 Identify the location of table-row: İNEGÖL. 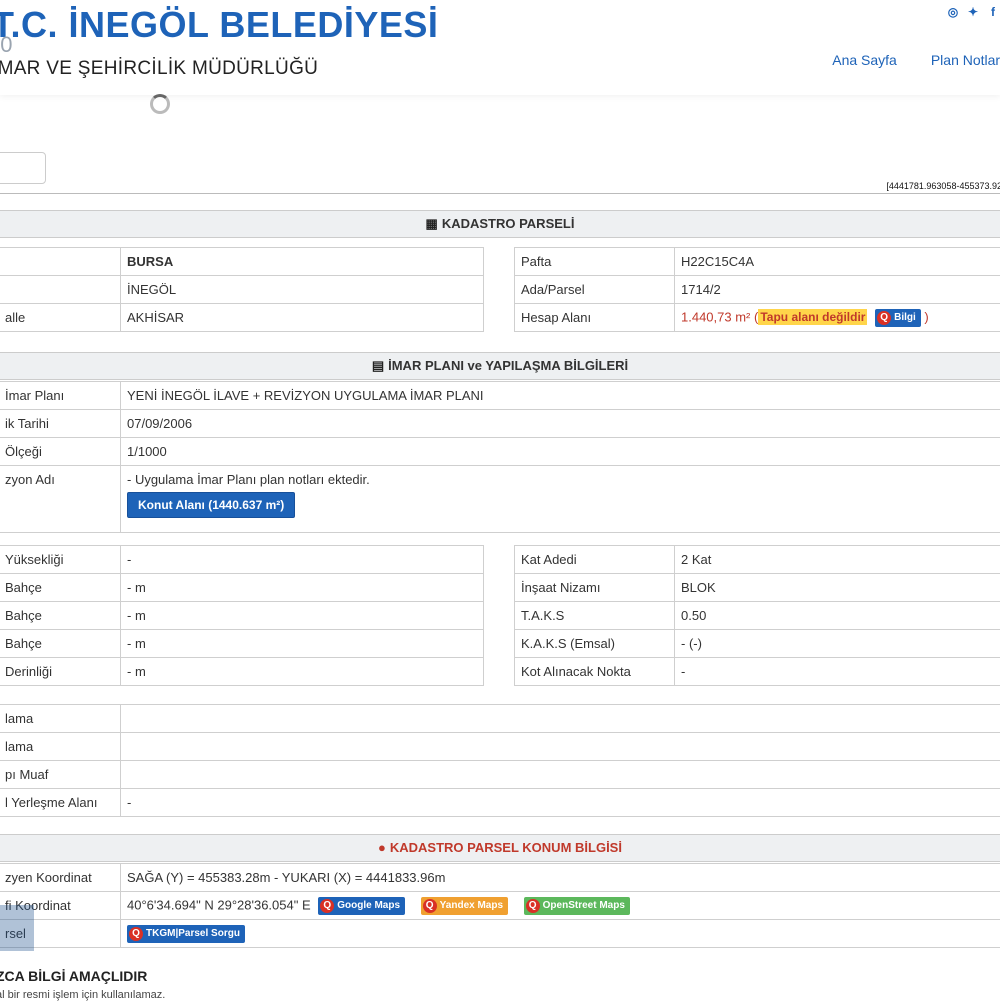
(242, 290).